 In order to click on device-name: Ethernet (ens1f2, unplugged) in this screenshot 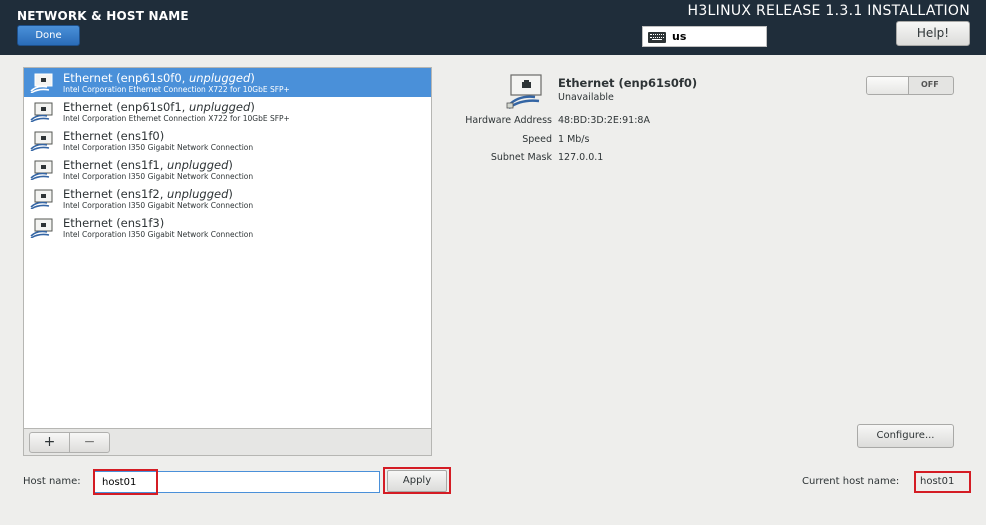, I will do `click(148, 194)`.